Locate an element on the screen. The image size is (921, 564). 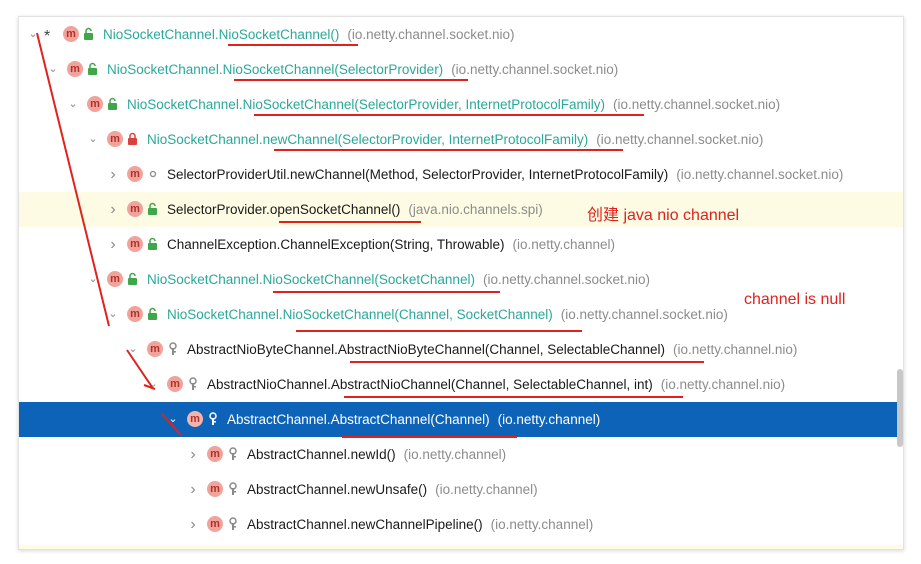
diagonal-stroke-long is located at coordinates (73, 179).